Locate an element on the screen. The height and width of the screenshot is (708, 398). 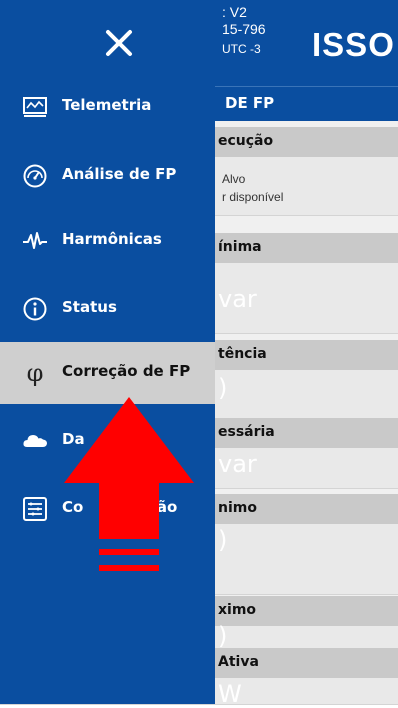
info-icon is located at coordinates (35, 309).